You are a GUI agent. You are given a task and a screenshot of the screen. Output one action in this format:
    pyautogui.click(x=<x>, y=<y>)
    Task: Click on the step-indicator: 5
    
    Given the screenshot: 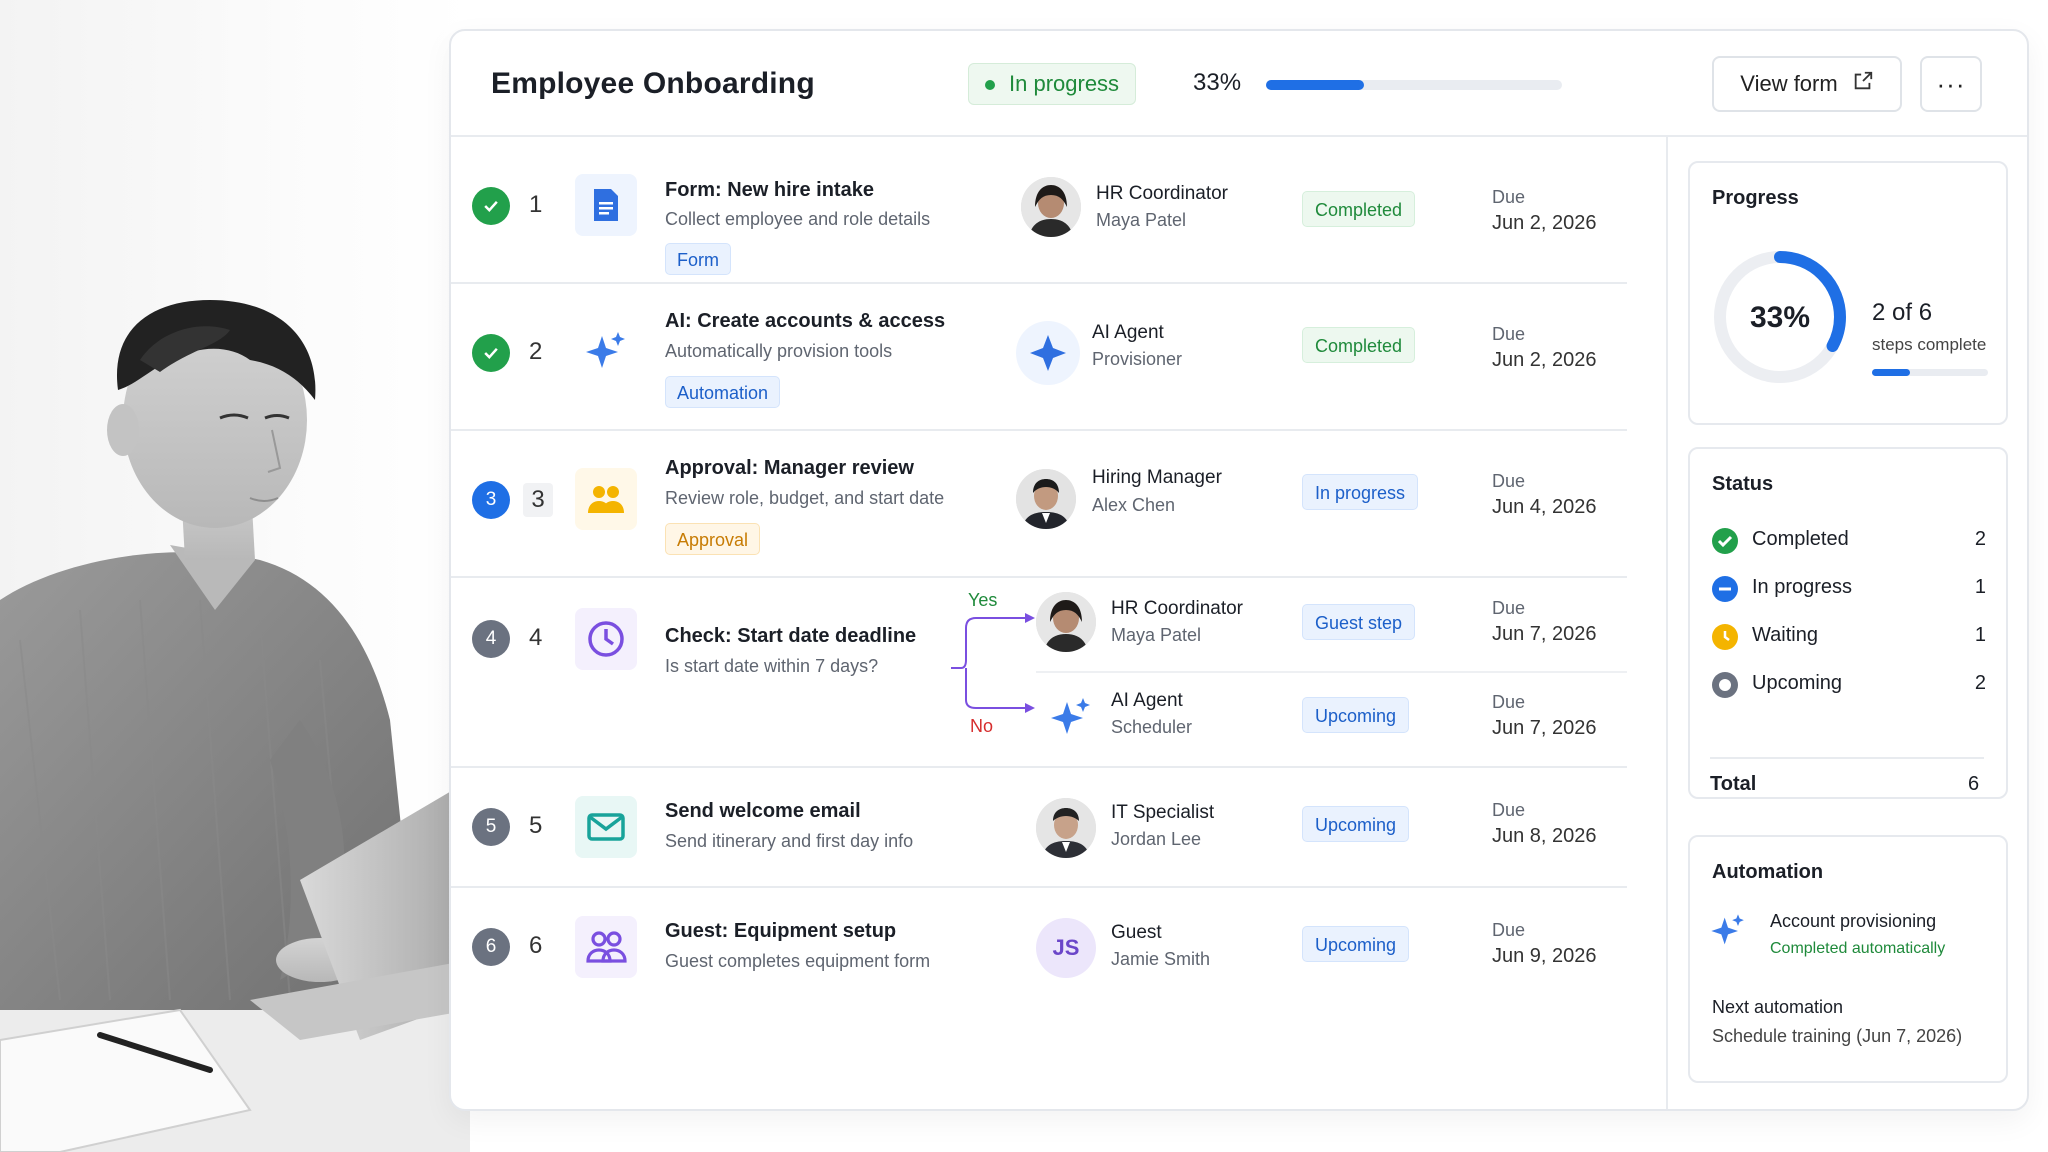 What is the action you would take?
    pyautogui.click(x=491, y=827)
    